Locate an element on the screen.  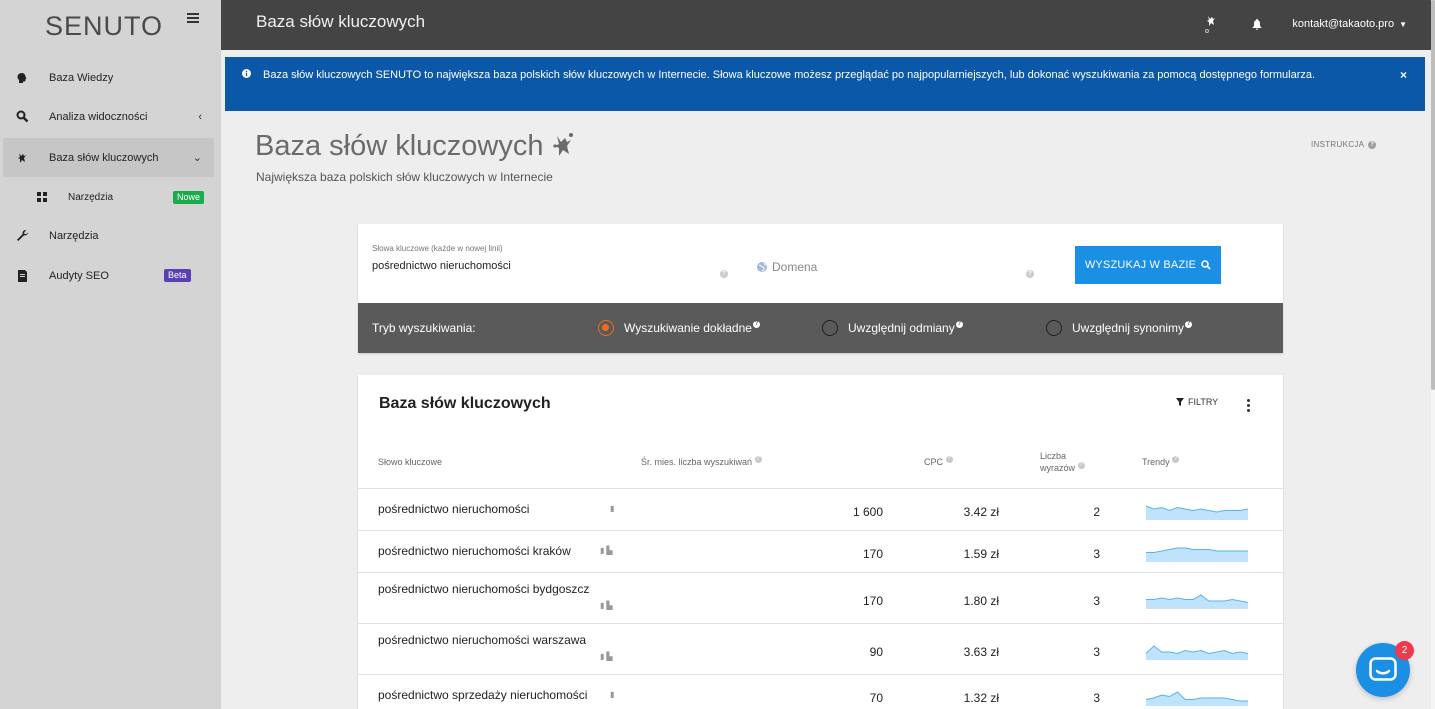
keyword-base-title-icon is located at coordinates (563, 144).